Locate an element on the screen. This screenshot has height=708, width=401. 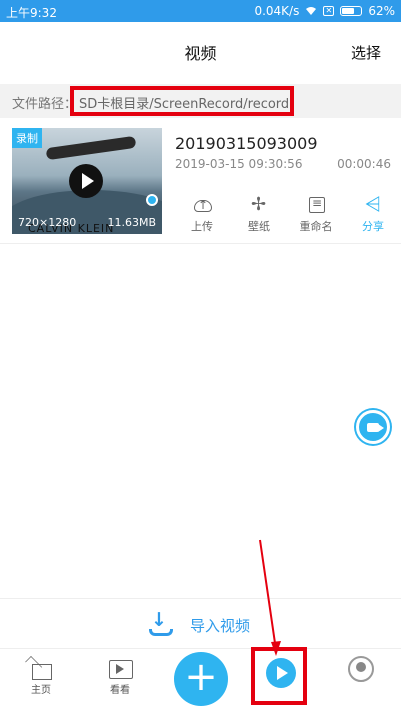
tv-icon is located at coordinates (120, 667).